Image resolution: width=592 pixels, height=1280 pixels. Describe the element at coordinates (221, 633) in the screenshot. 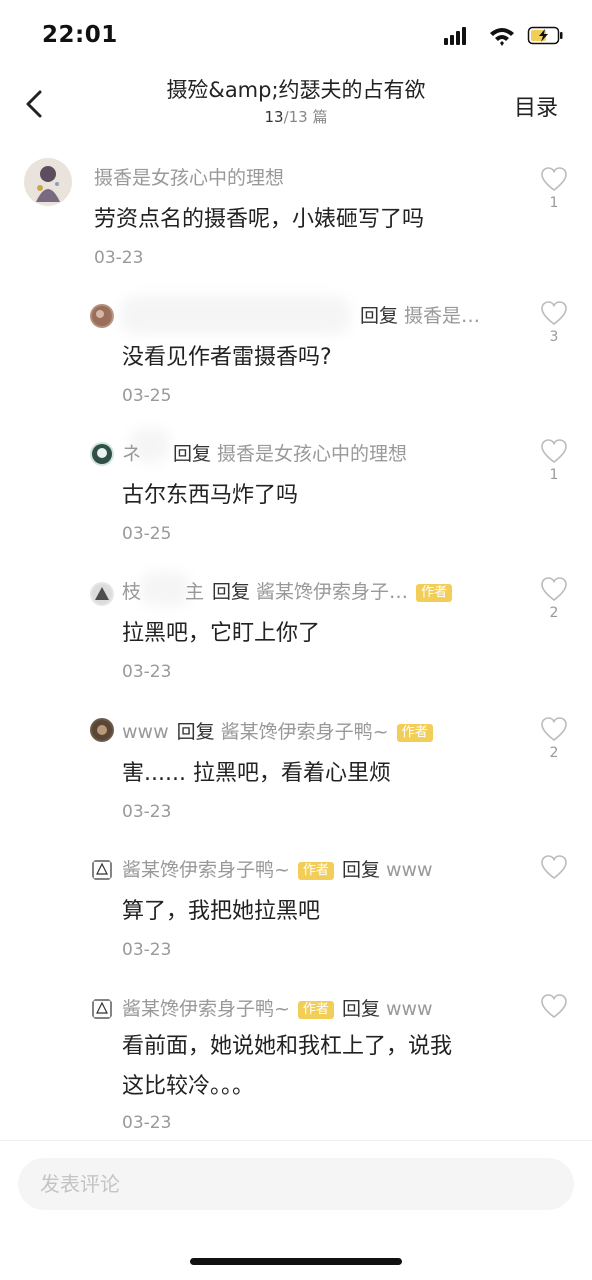

I see `comment-text: 拉黑吧，它盯上你了` at that location.